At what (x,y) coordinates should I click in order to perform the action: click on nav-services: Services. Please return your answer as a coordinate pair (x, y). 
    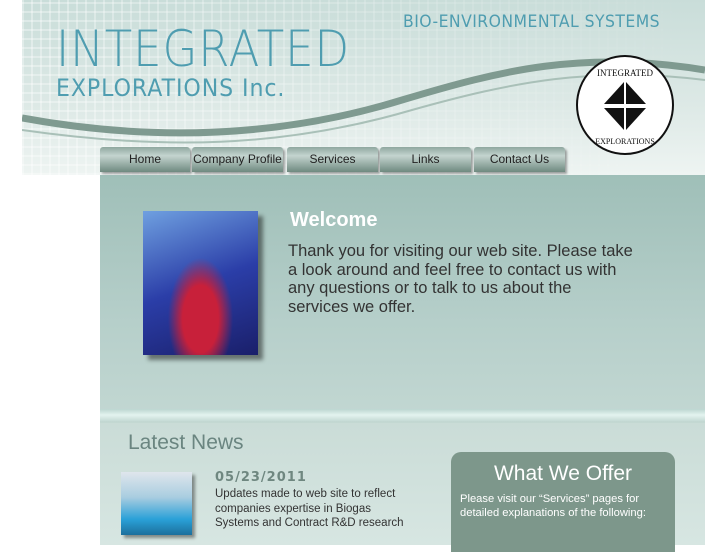
    Looking at the image, I should click on (332, 159).